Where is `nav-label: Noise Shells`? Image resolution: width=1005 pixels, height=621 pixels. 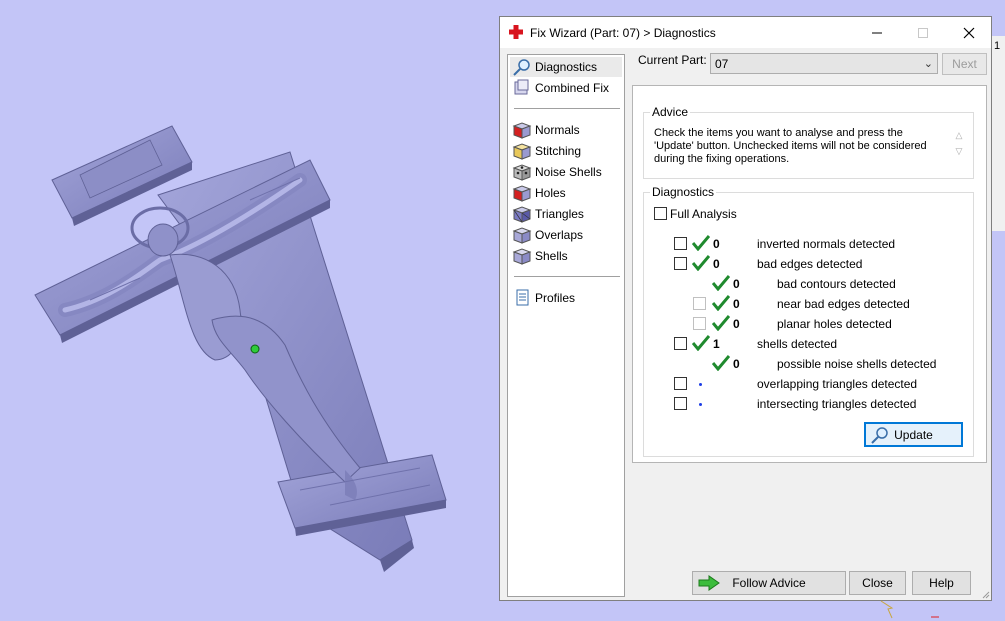
nav-label: Noise Shells is located at coordinates (568, 172).